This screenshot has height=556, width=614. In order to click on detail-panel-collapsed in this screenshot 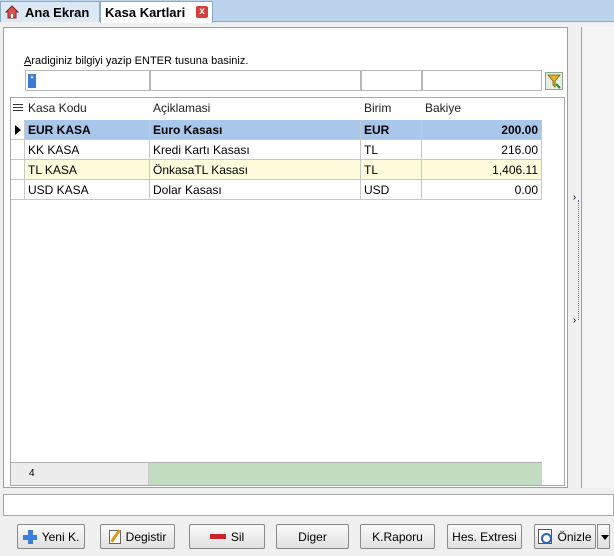, I will do `click(598, 257)`.